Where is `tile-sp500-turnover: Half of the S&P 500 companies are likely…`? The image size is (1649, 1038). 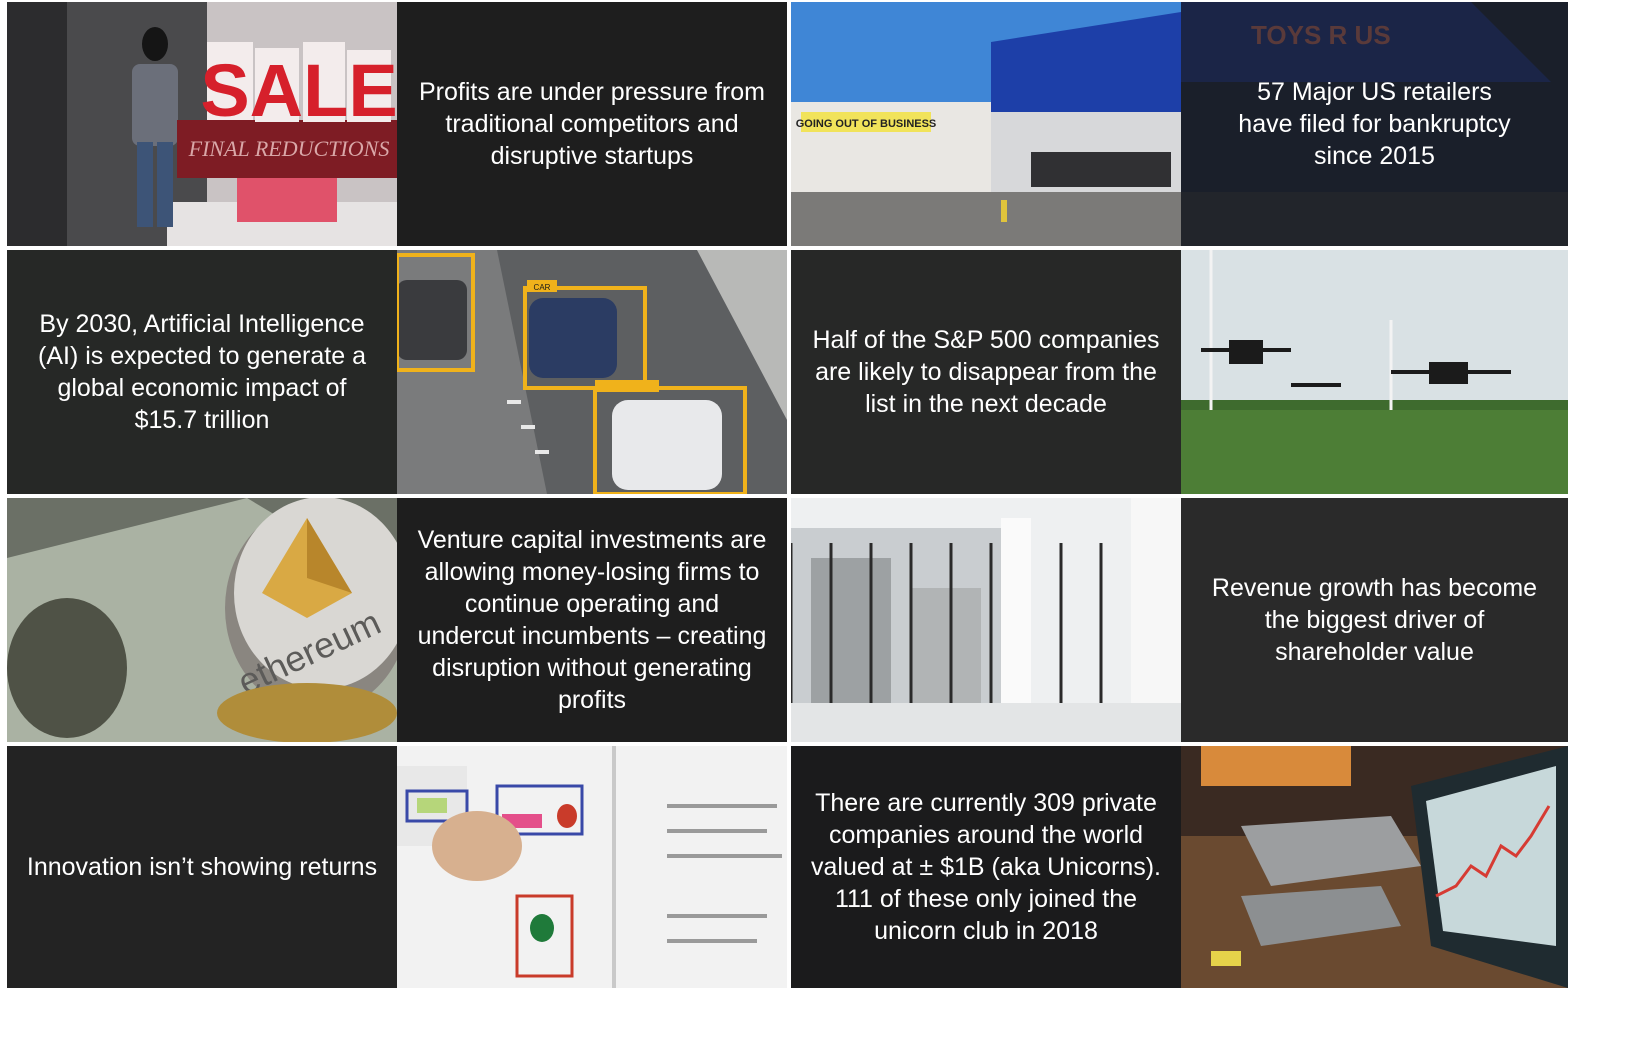
tile-sp500-turnover: Half of the S&P 500 companies are likely… is located at coordinates (1179, 372).